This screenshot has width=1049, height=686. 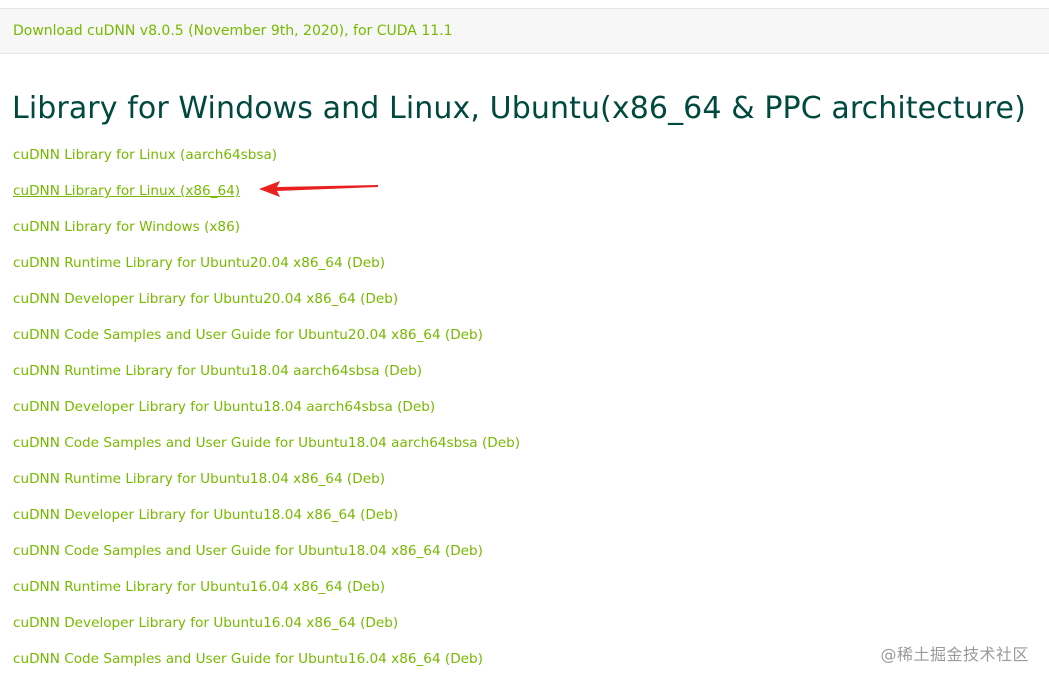 I want to click on list-item: cuDNN Library for Linux (aarch64sbsa), so click(x=266, y=162).